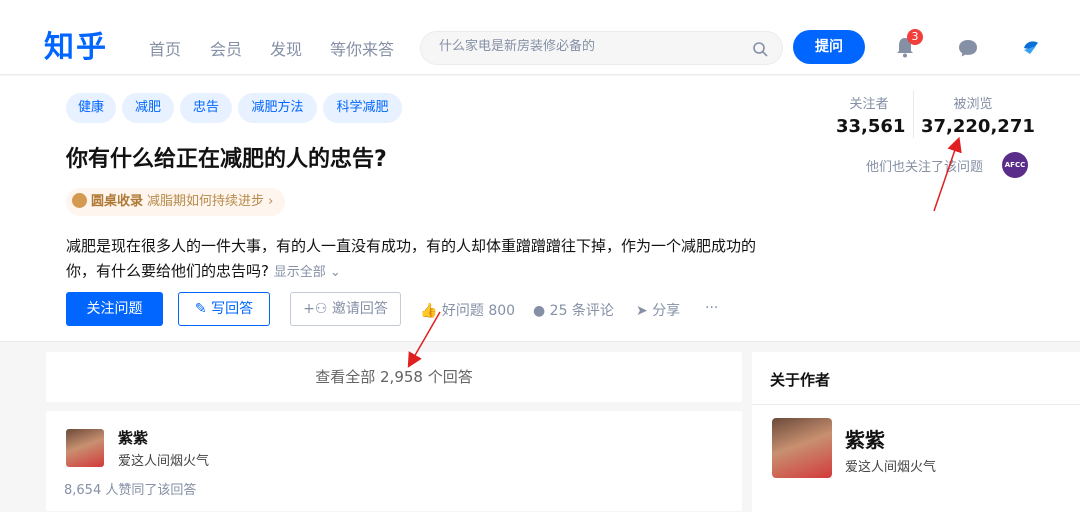 Image resolution: width=1080 pixels, height=512 pixels. What do you see at coordinates (200, 309) in the screenshot?
I see `pencil-icon: ✎` at bounding box center [200, 309].